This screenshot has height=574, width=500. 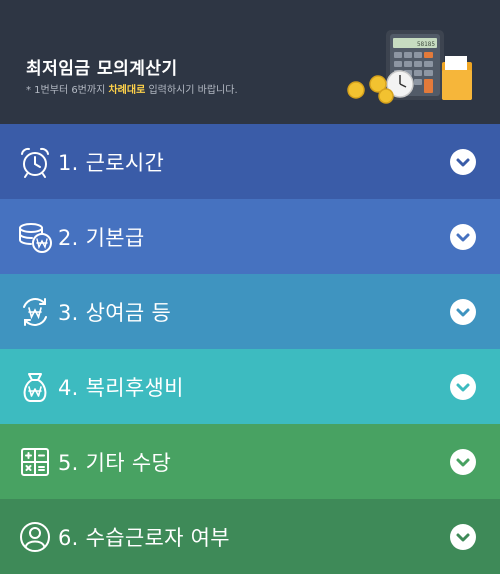 I want to click on section-label: 6. 수습근로자 여부, so click(x=144, y=537).